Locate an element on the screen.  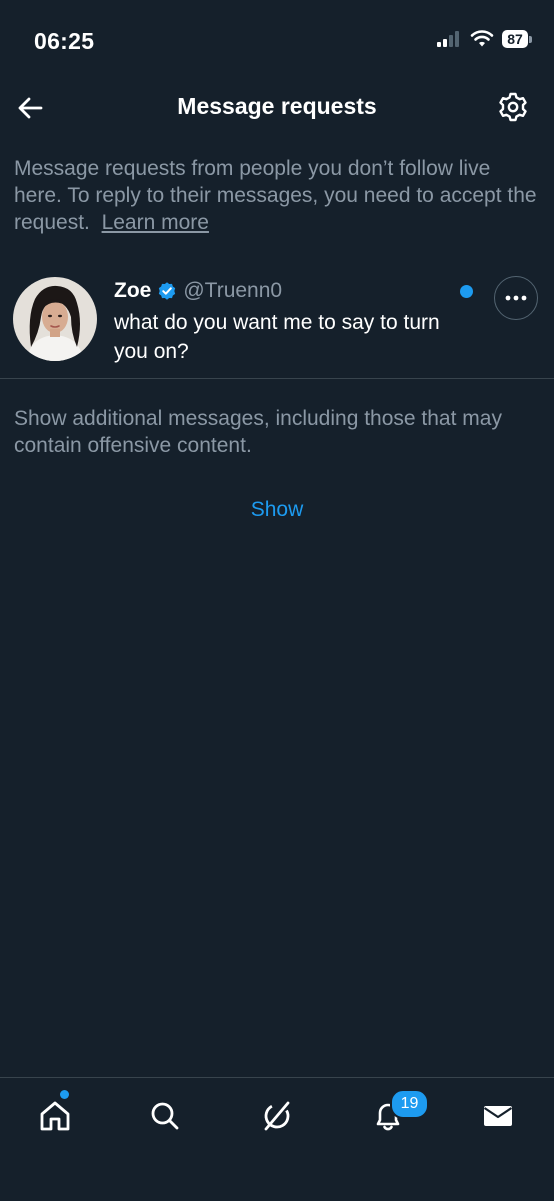
ellipsis-icon is located at coordinates (516, 298).